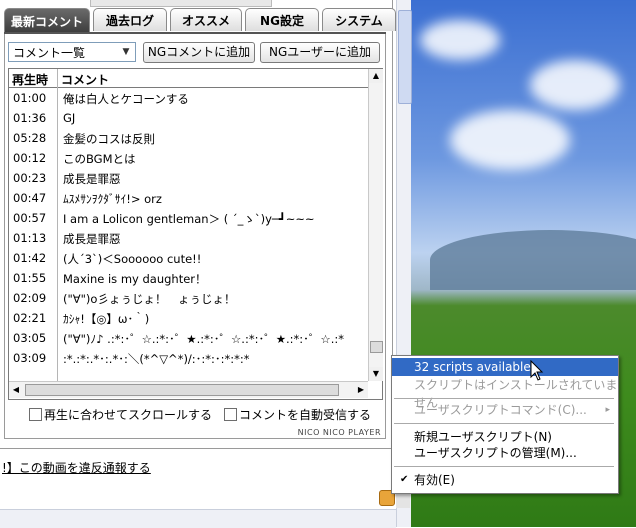  I want to click on row-comment: Maxine is my daughter！, so click(135, 279).